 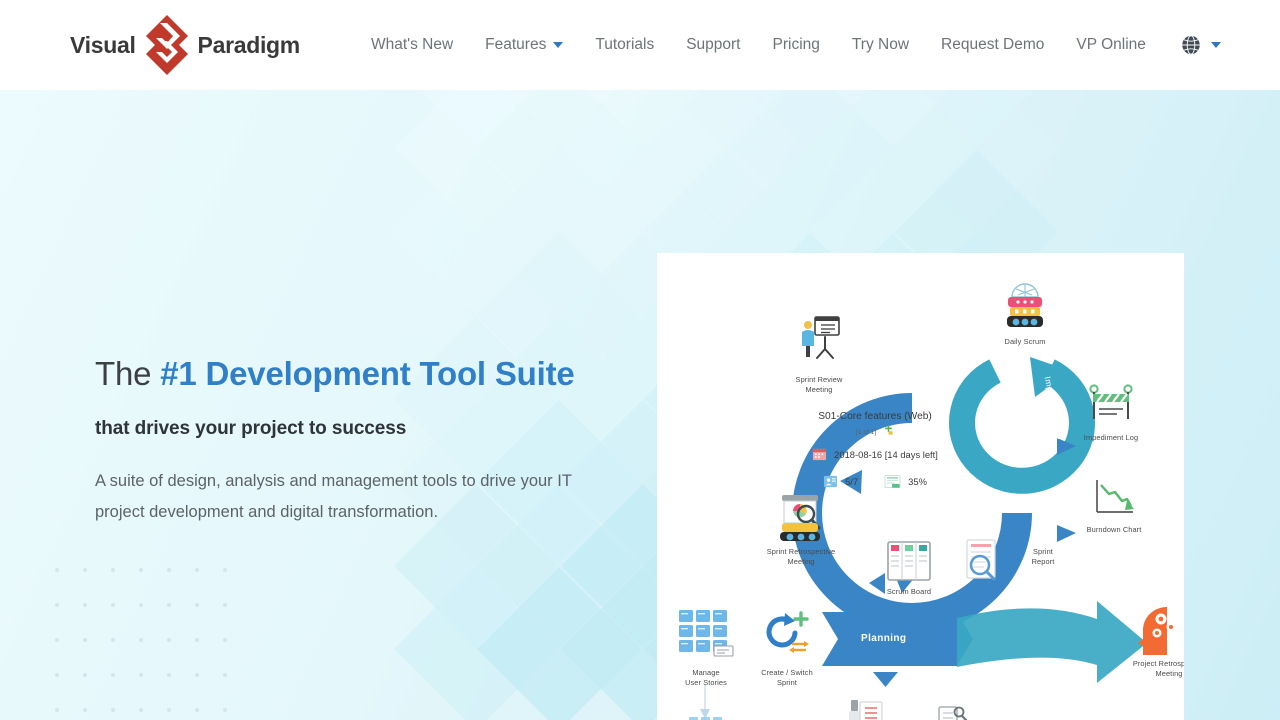 What do you see at coordinates (705, 702) in the screenshot?
I see `prioritize-connector` at bounding box center [705, 702].